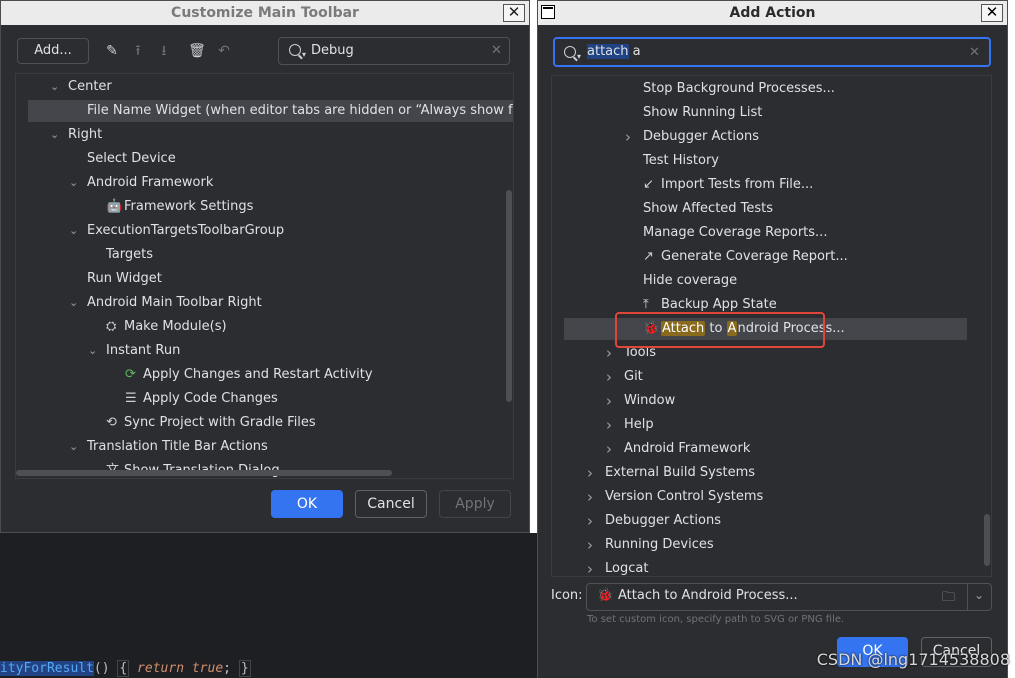 The width and height of the screenshot is (1015, 678). I want to click on tree-row-android-framework: ⌄ Android Framework, so click(270, 183).